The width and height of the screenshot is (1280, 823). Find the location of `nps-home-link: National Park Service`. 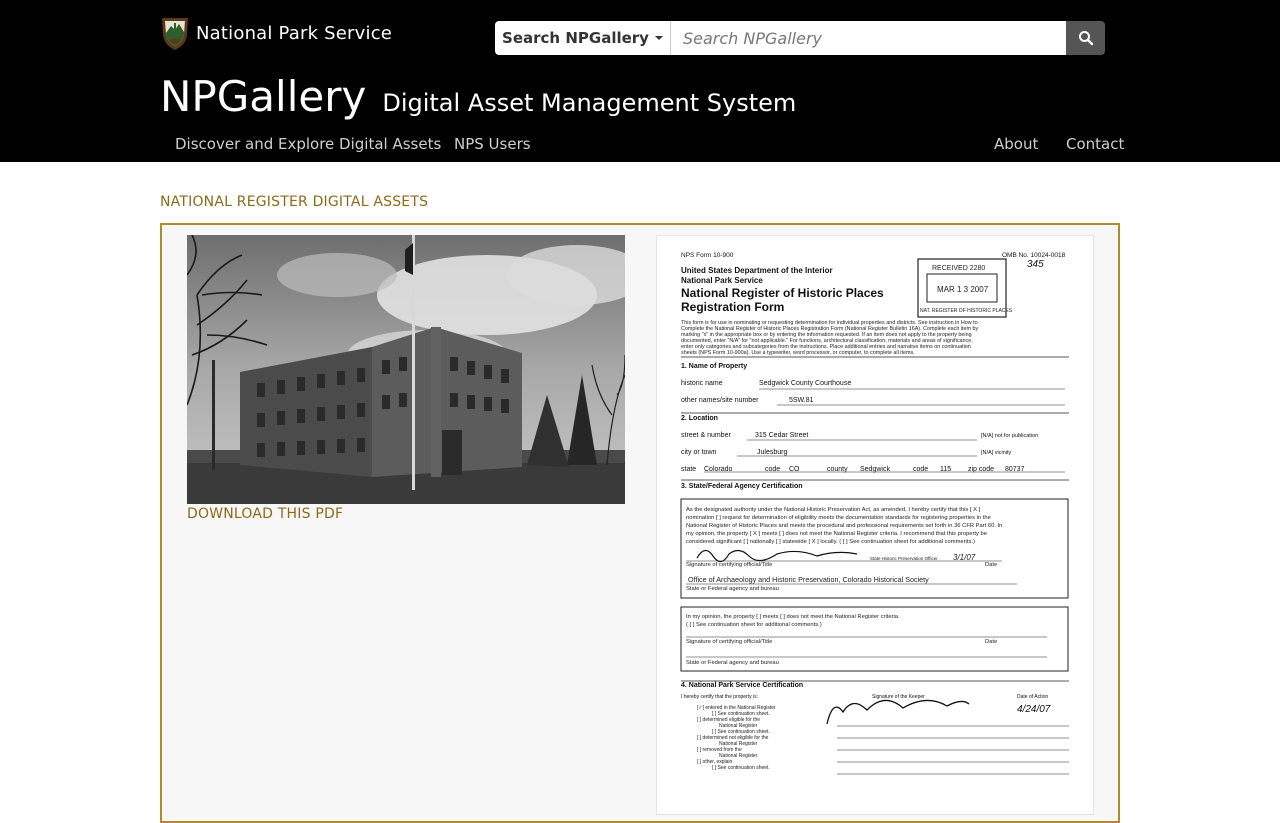

nps-home-link: National Park Service is located at coordinates (276, 33).